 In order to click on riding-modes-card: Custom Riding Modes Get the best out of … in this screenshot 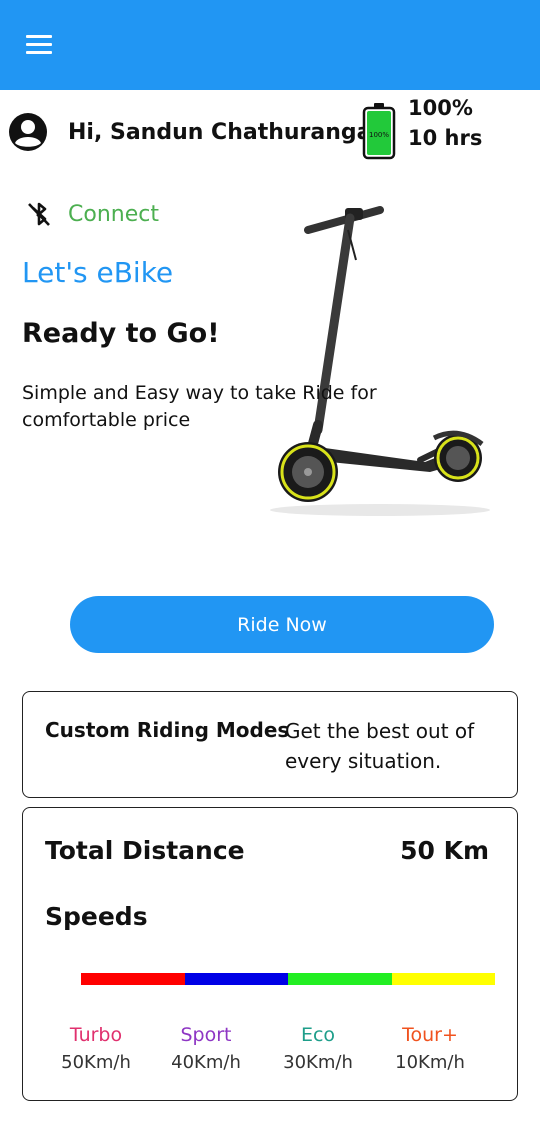, I will do `click(270, 744)`.